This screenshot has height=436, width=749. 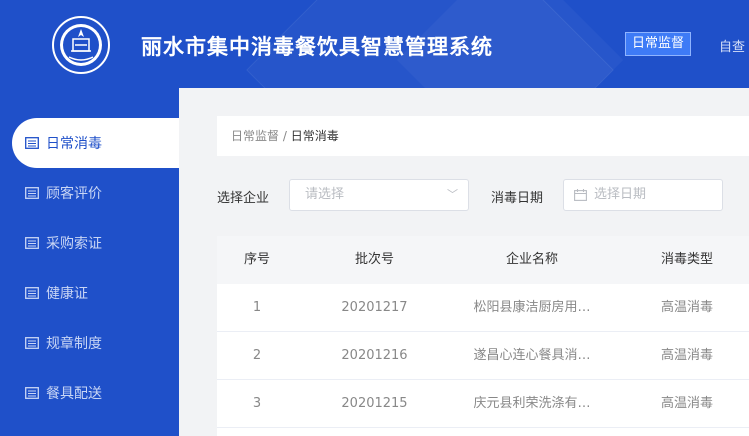 I want to click on sidebar-item-tableware-delivery: 餐具配送, so click(x=89, y=393).